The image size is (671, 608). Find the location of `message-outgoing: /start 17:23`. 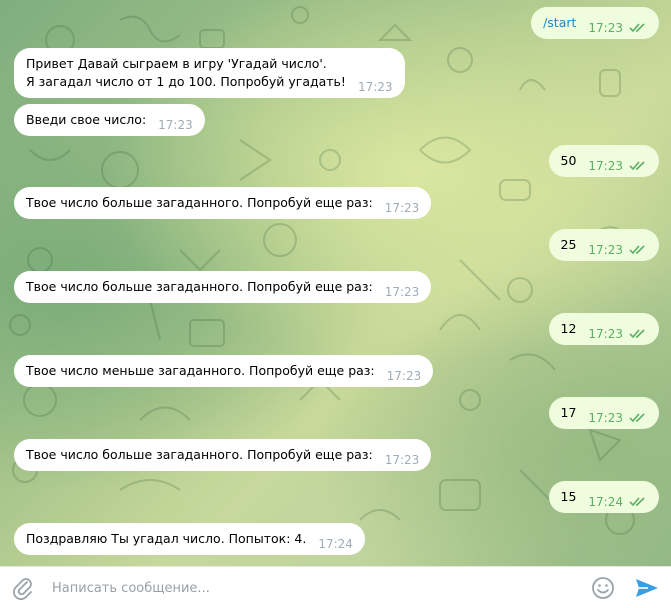

message-outgoing: /start 17:23 is located at coordinates (595, 23).